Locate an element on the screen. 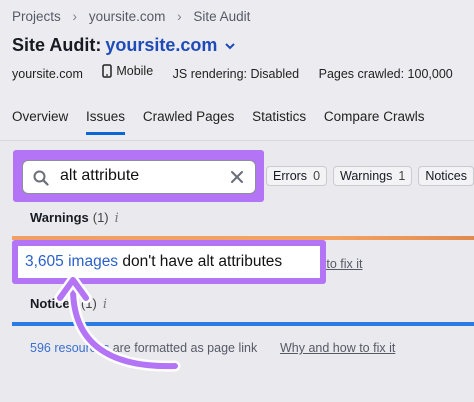 Image resolution: width=474 pixels, height=402 pixels. issue-text-line: 3,605 images don't have alt attributes is located at coordinates (153, 262).